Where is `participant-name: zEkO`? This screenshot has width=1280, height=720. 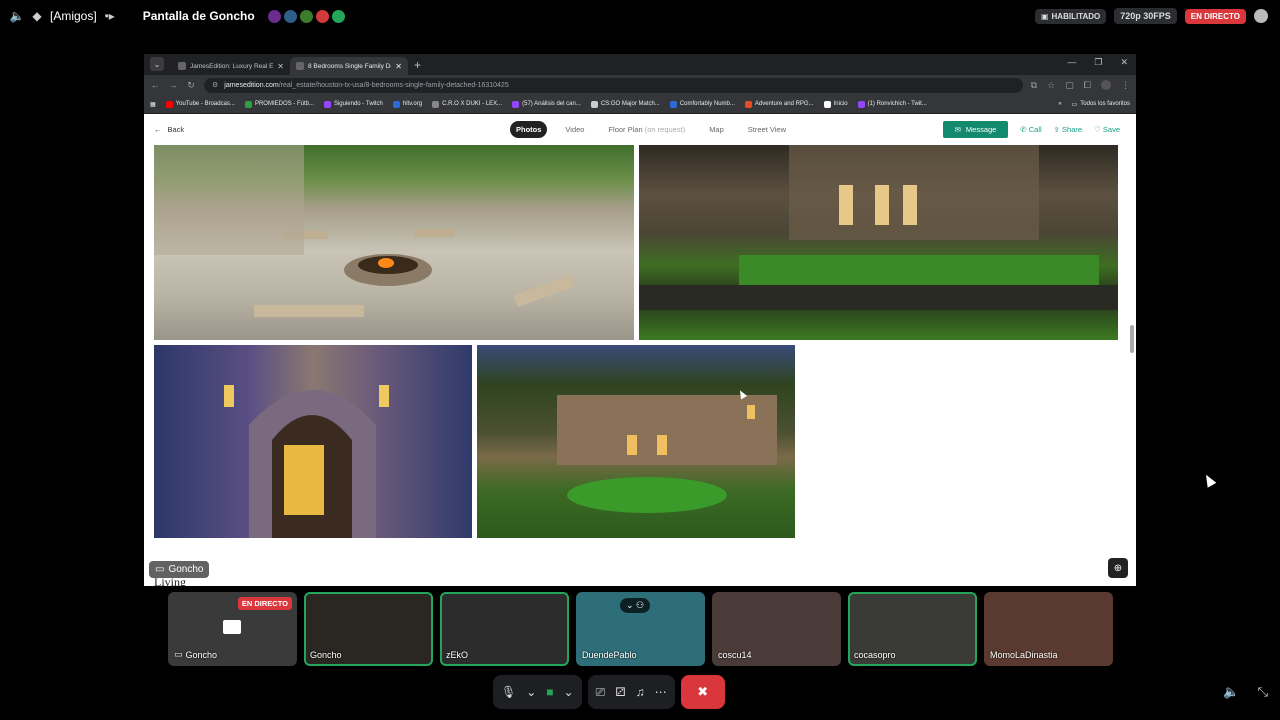 participant-name: zEkO is located at coordinates (457, 655).